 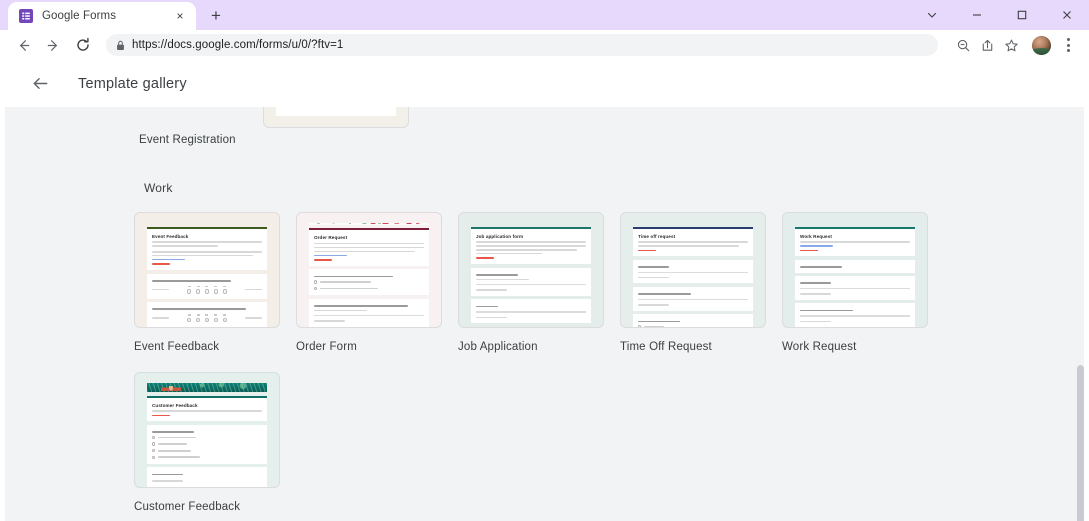 What do you see at coordinates (238, 45) in the screenshot?
I see `url-text: https://docs.google.com/forms/u/0/?ftv=1` at bounding box center [238, 45].